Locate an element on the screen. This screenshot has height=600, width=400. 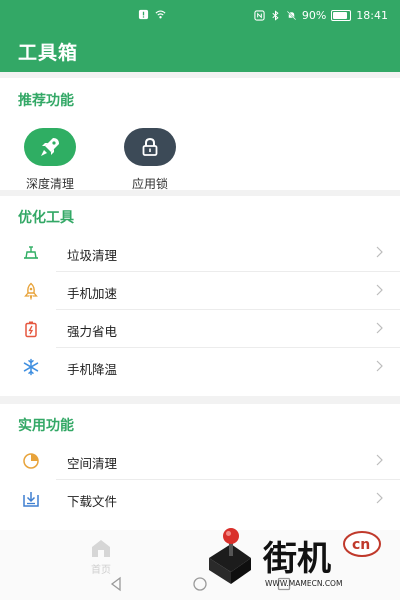
pie-chart-icon is located at coordinates (31, 461).